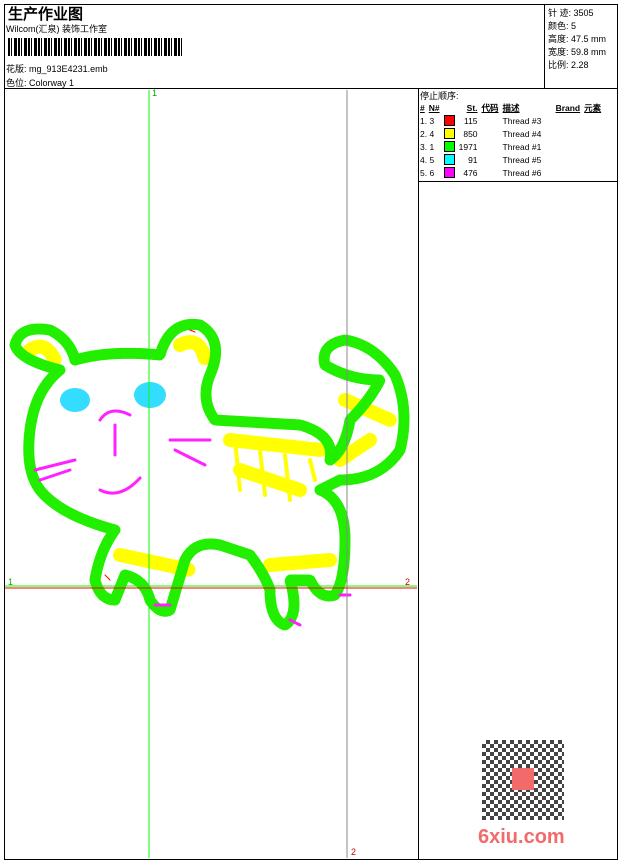  I want to click on tiger-eye-right, so click(150, 395).